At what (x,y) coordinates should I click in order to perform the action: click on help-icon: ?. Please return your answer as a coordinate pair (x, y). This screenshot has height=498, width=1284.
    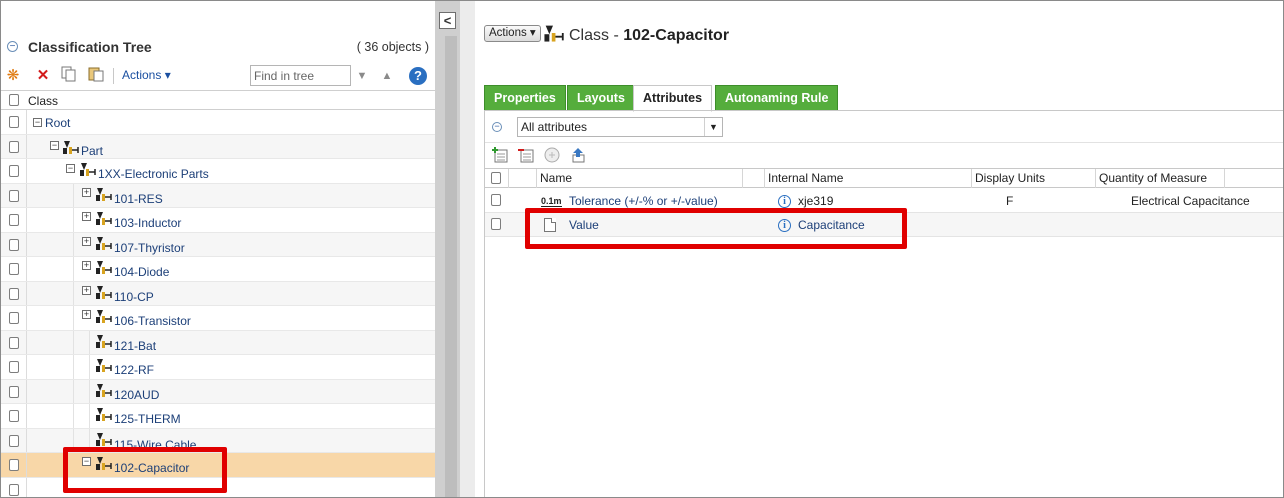
    Looking at the image, I should click on (418, 76).